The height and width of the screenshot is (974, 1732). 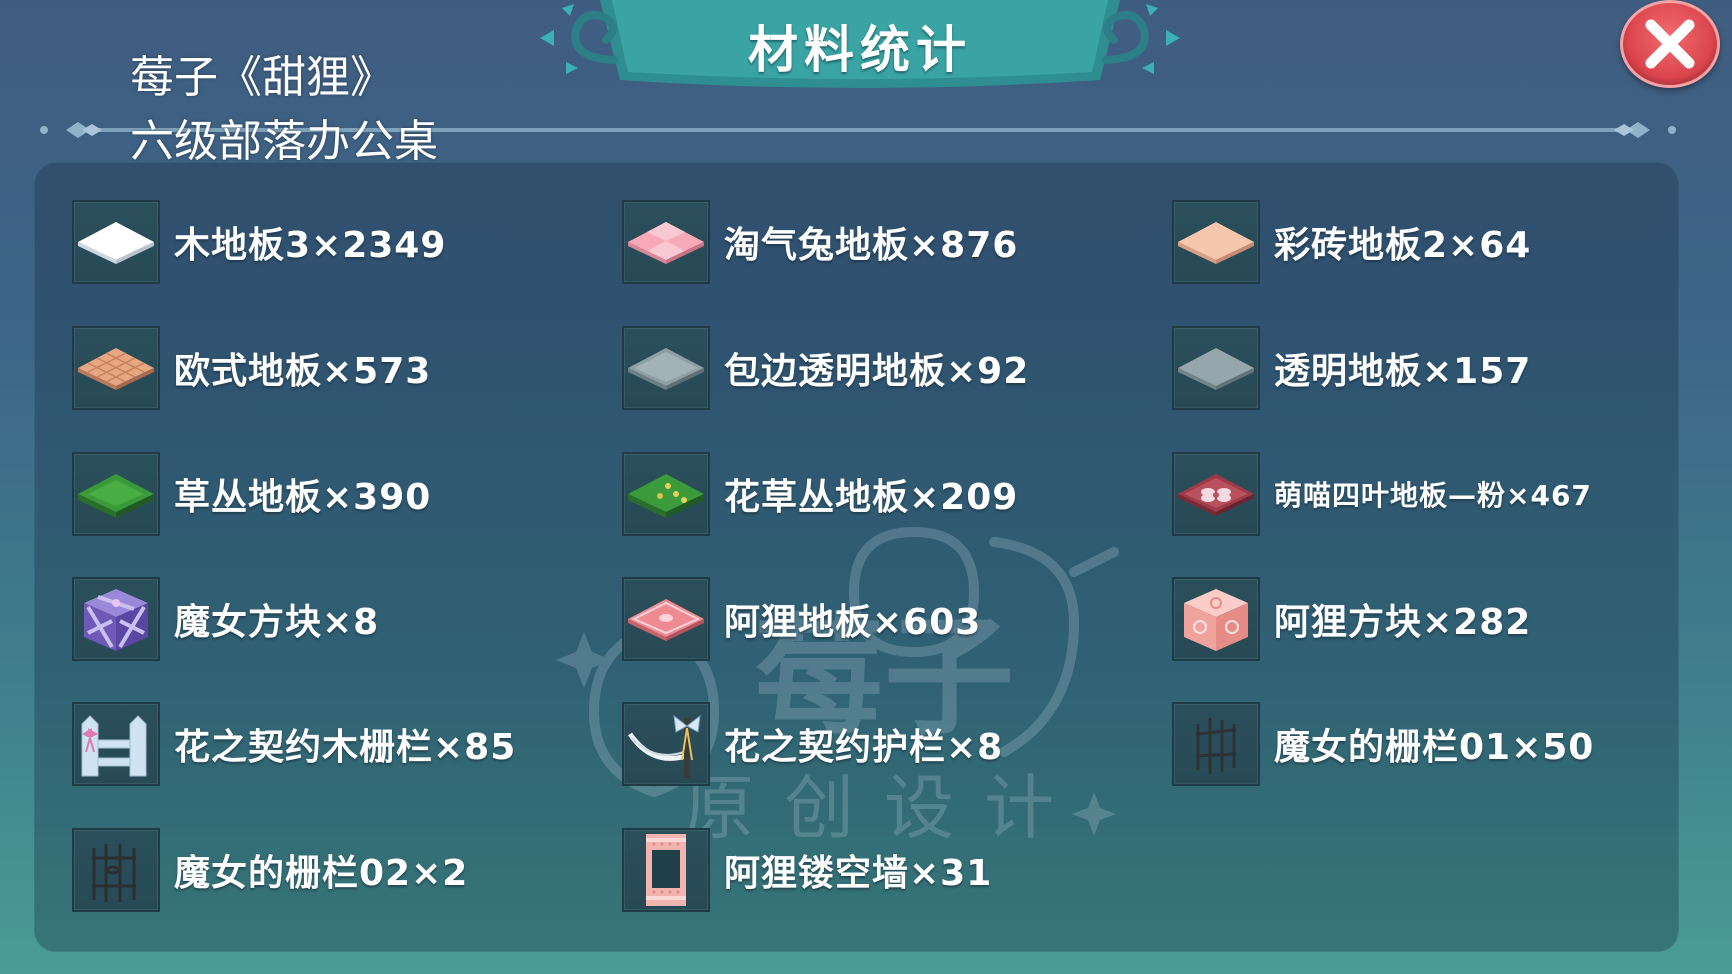 What do you see at coordinates (303, 371) in the screenshot?
I see `material-label: 欧式地板×573` at bounding box center [303, 371].